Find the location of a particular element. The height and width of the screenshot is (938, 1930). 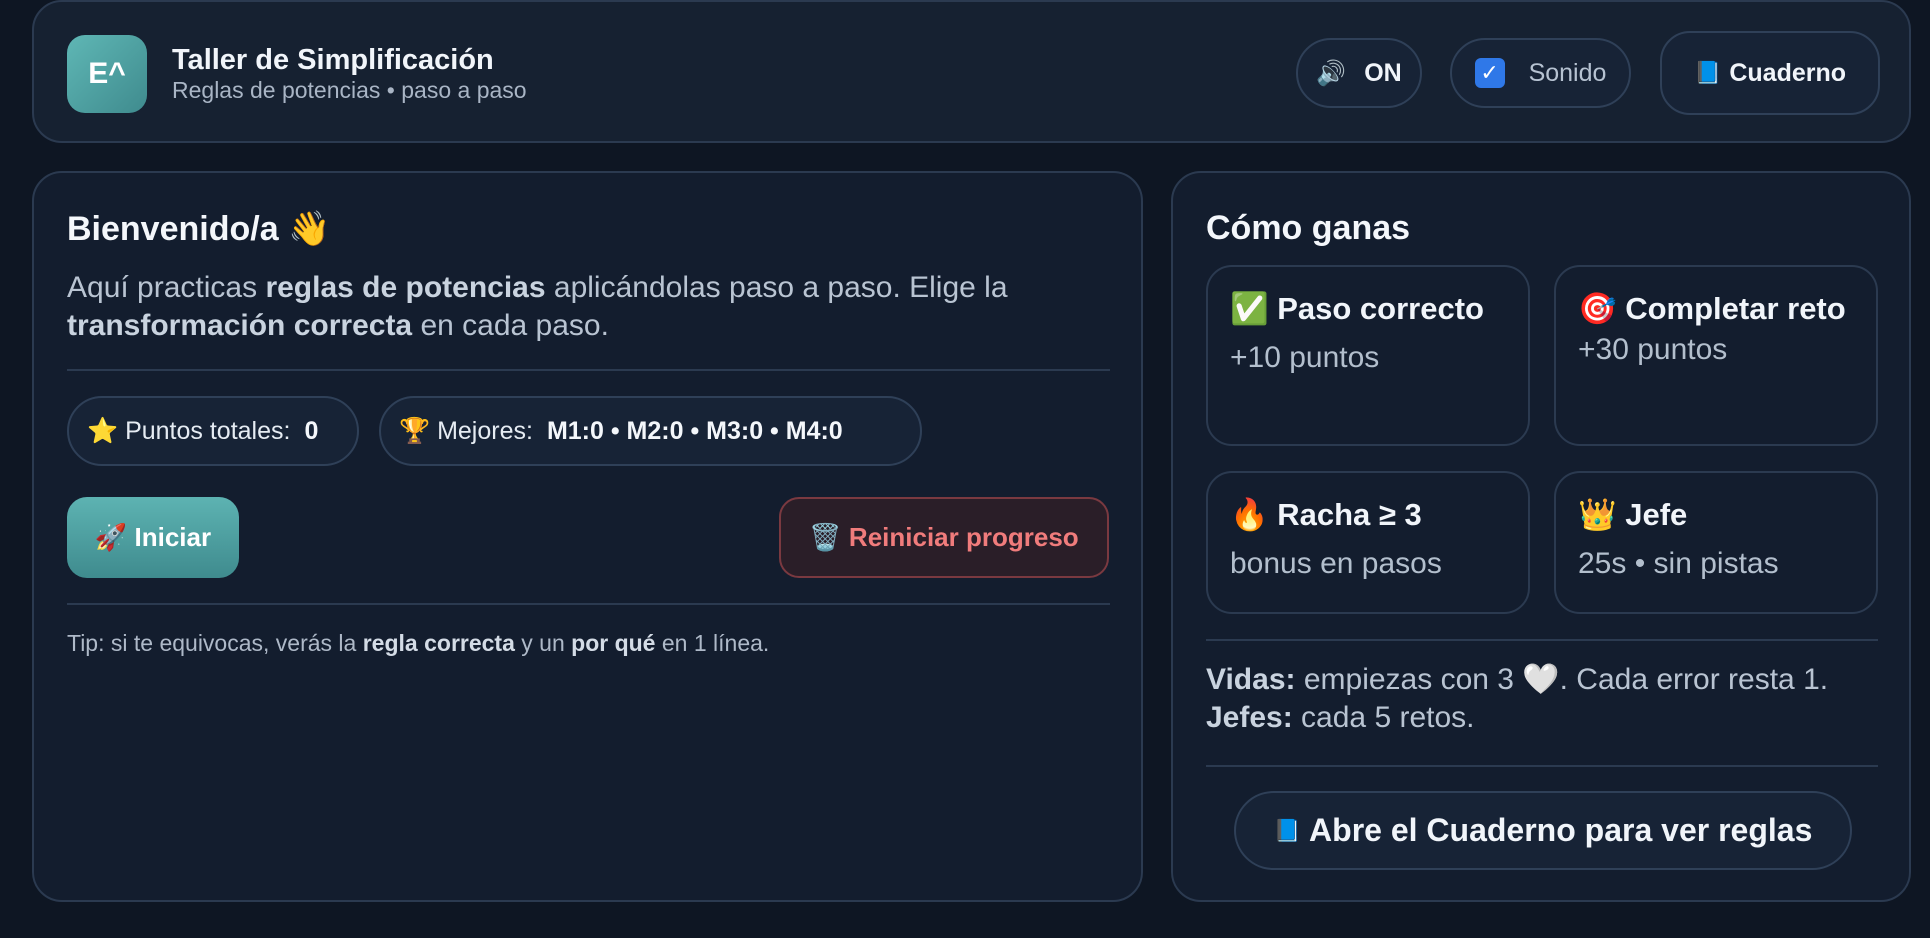

open-notebook-button: 📘 Abre el Cuaderno para ver reglas is located at coordinates (1543, 830).